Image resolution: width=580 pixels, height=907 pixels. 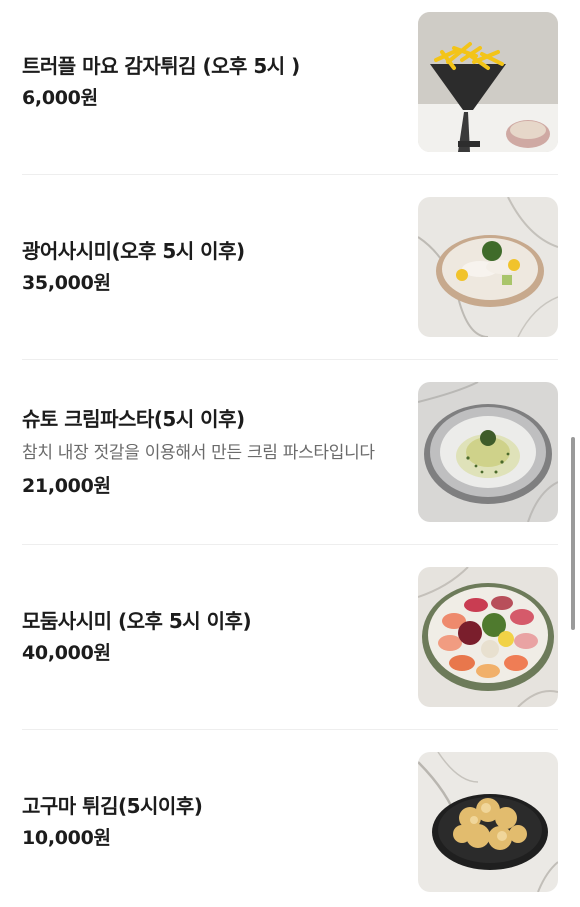 What do you see at coordinates (209, 822) in the screenshot?
I see `menu-item-info: 고구마 튀김(5시이후) 10,000원` at bounding box center [209, 822].